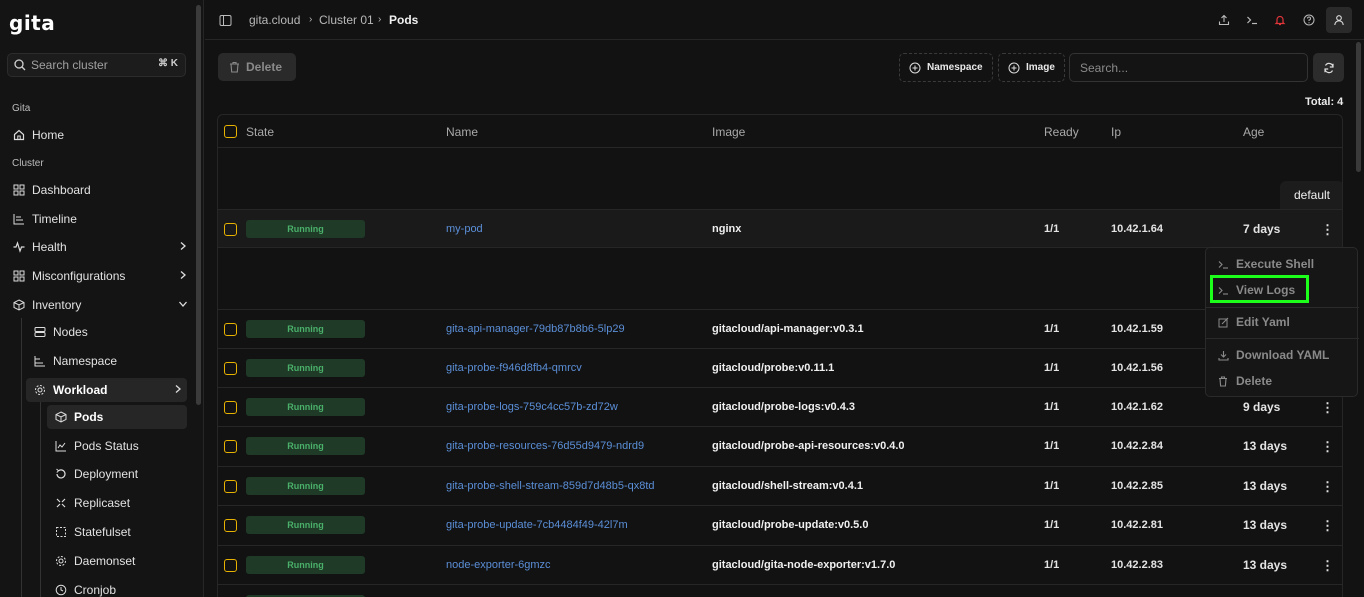 This screenshot has width=1364, height=597. I want to click on cluster-search: Search cluster ⌘ K, so click(96, 65).